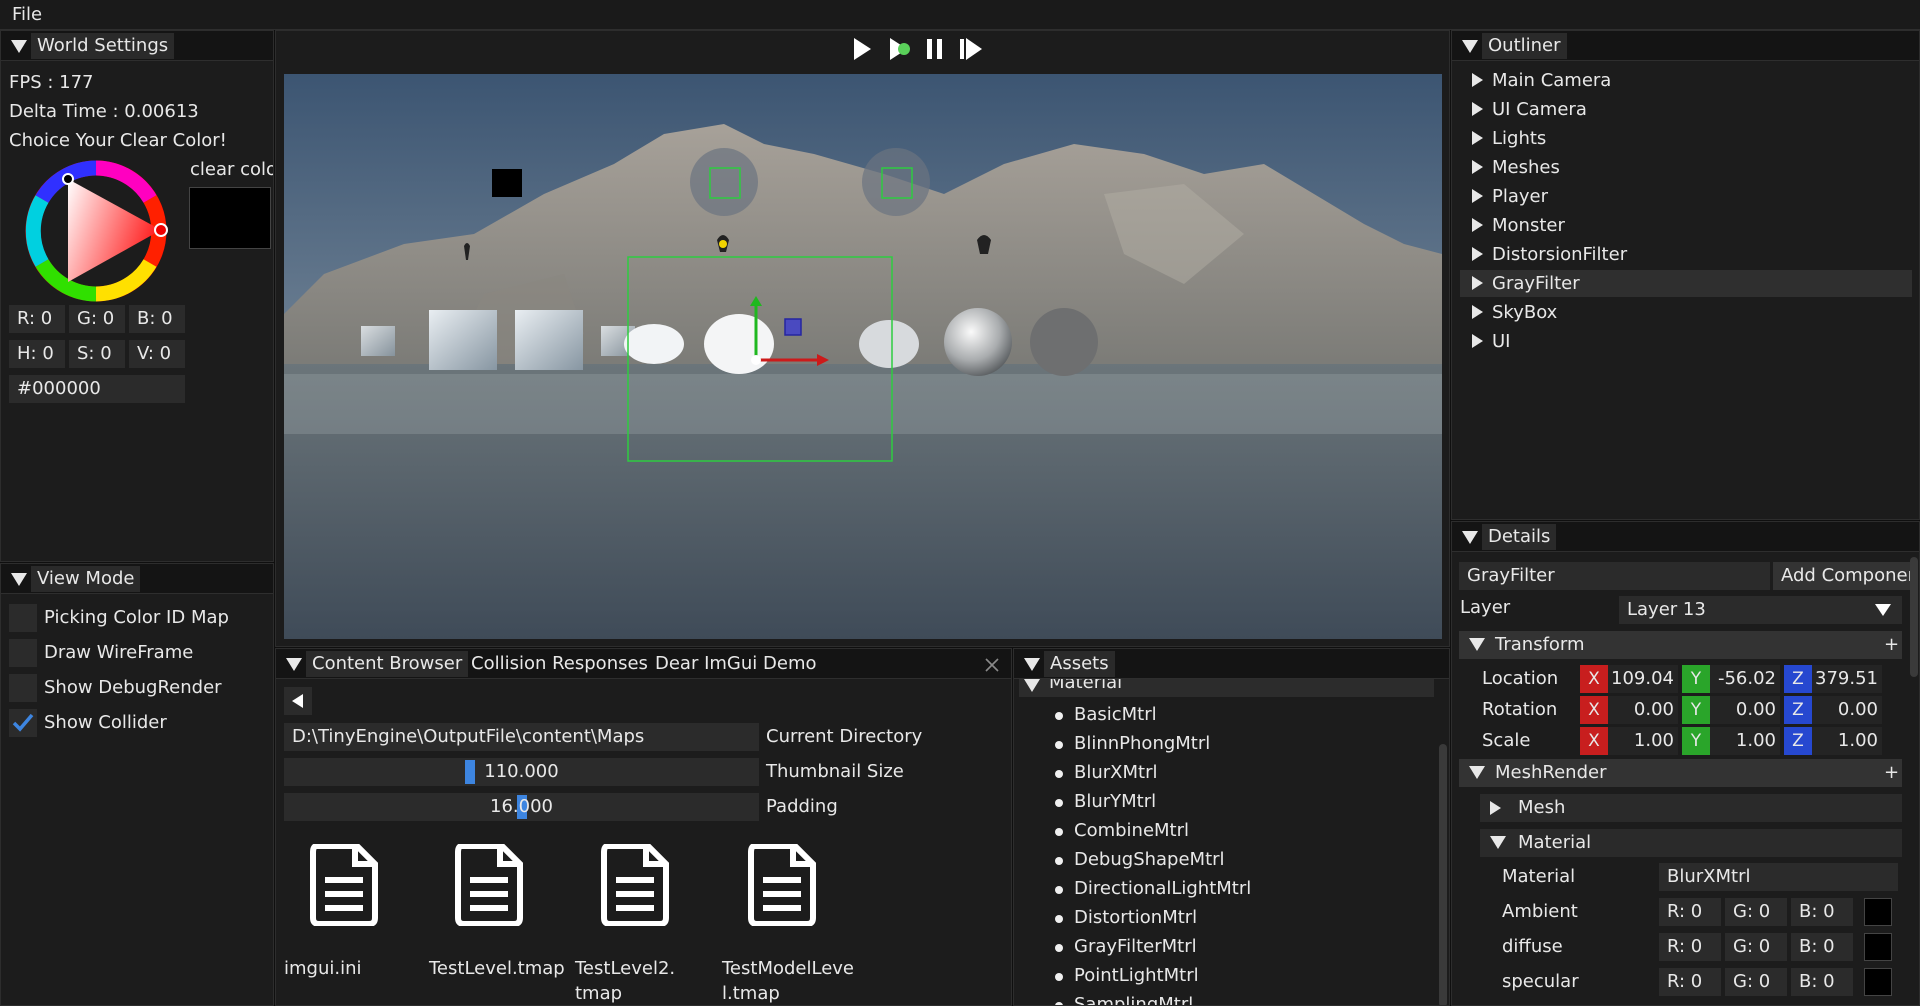  What do you see at coordinates (1224, 998) in the screenshot?
I see `asset-item: SamplingMtrl` at bounding box center [1224, 998].